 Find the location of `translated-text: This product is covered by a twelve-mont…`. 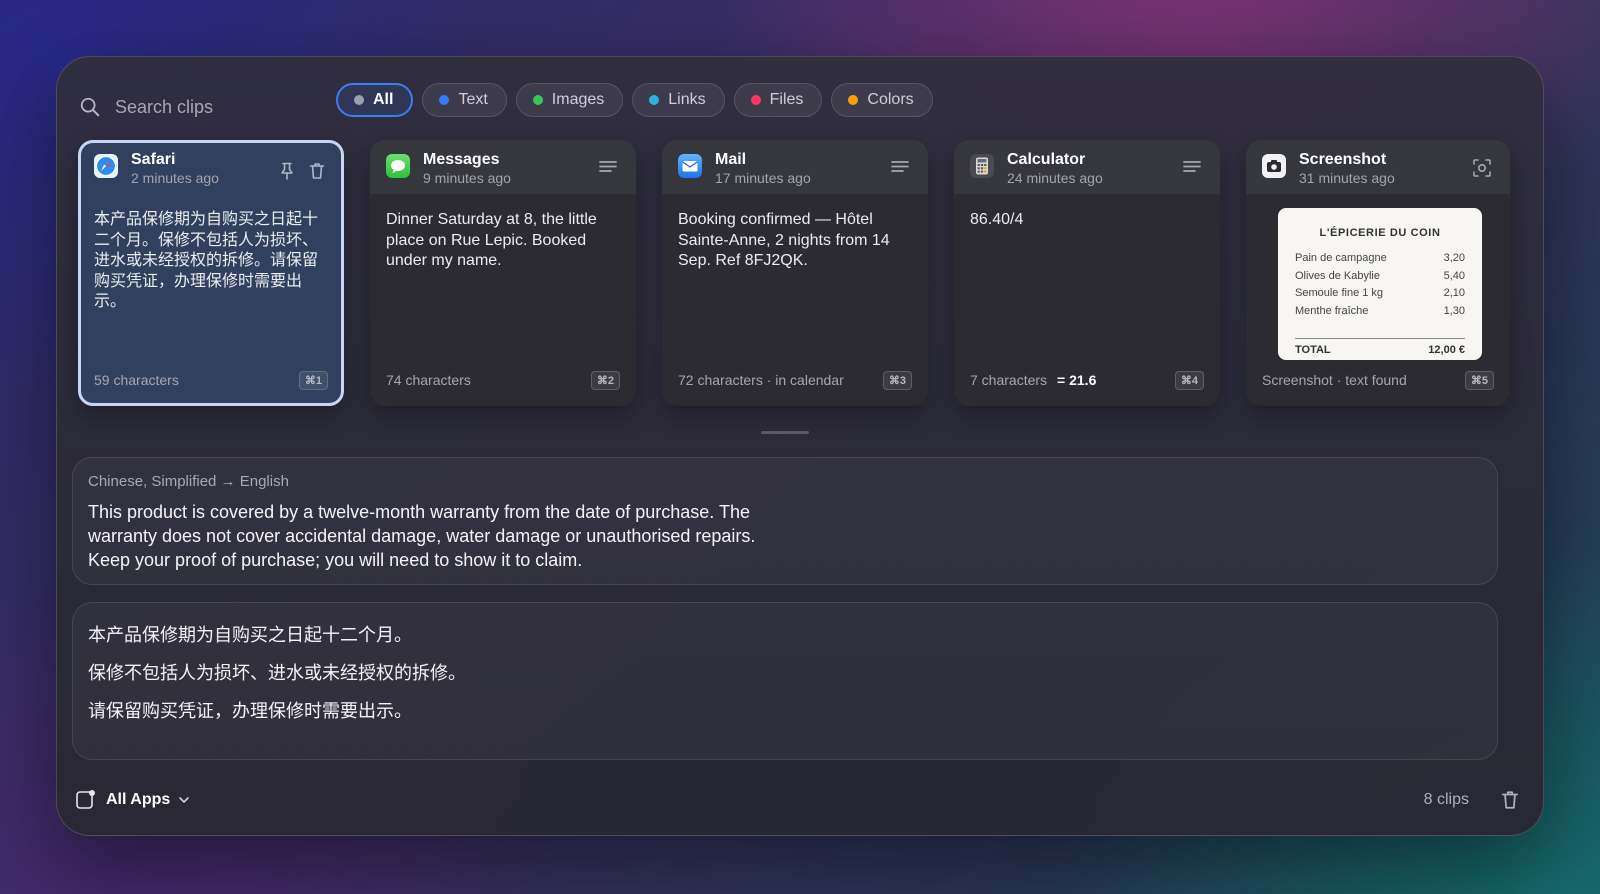

translated-text: This product is covered by a twelve-mont… is located at coordinates (422, 536).